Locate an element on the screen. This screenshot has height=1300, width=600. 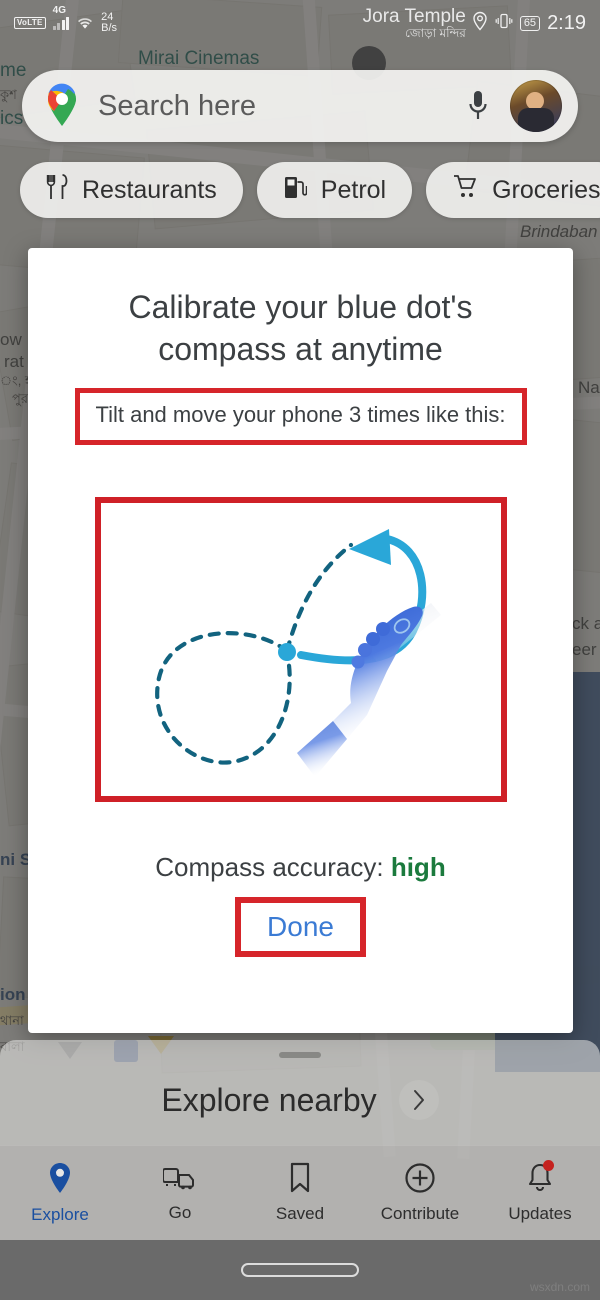
location-name-local: জোড়া মন্দির is located at coordinates (435, 32).